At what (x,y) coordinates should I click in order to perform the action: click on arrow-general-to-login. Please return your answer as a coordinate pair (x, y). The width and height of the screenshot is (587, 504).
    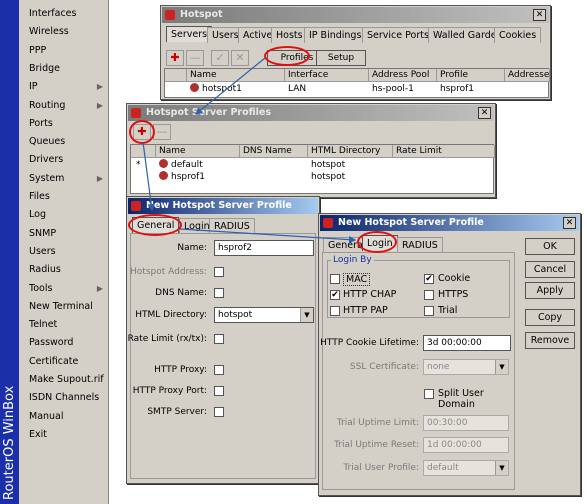
    Looking at the image, I should click on (268, 236).